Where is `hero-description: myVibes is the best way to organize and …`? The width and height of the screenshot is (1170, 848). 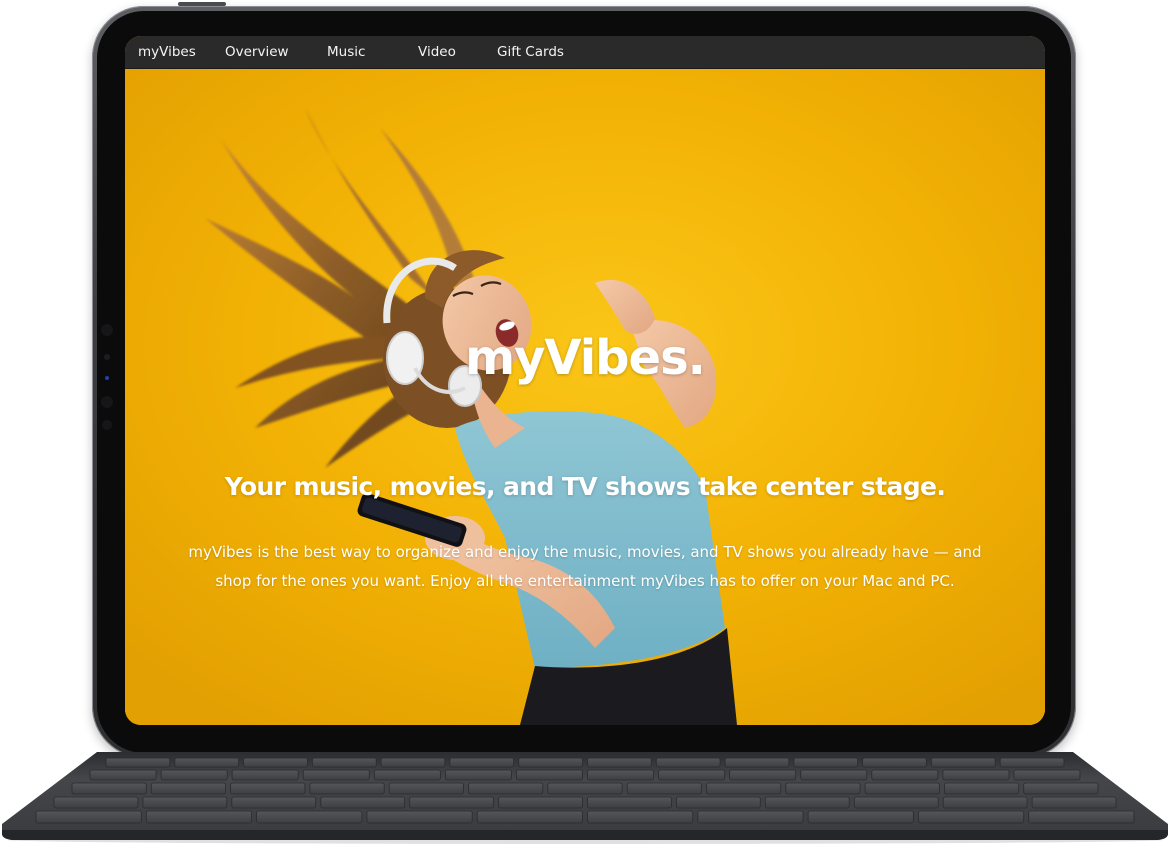 hero-description: myVibes is the best way to organize and … is located at coordinates (585, 567).